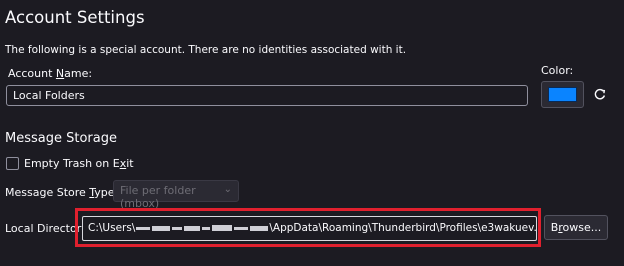  What do you see at coordinates (158, 197) in the screenshot?
I see `store-type-value: File per folder (mbox)` at bounding box center [158, 197].